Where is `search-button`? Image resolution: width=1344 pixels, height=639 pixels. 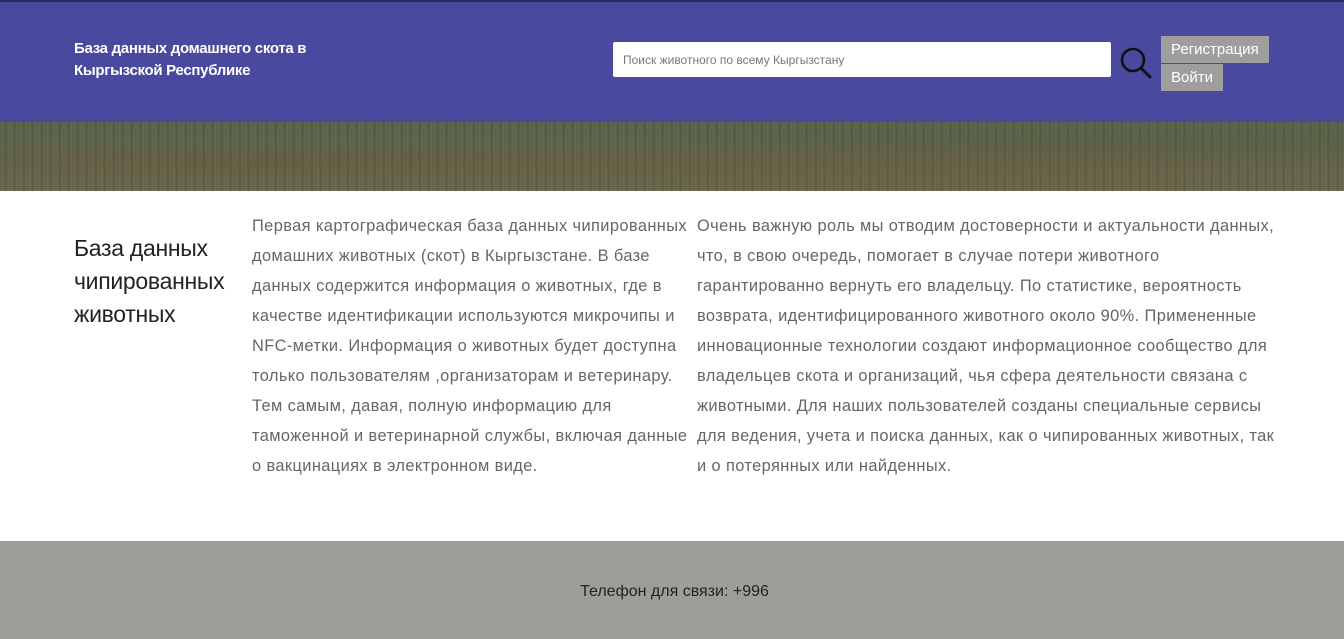 search-button is located at coordinates (1136, 63).